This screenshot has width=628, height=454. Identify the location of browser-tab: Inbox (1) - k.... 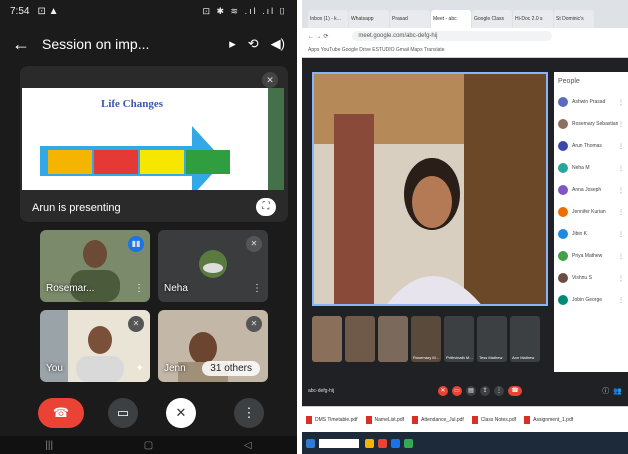
(328, 19).